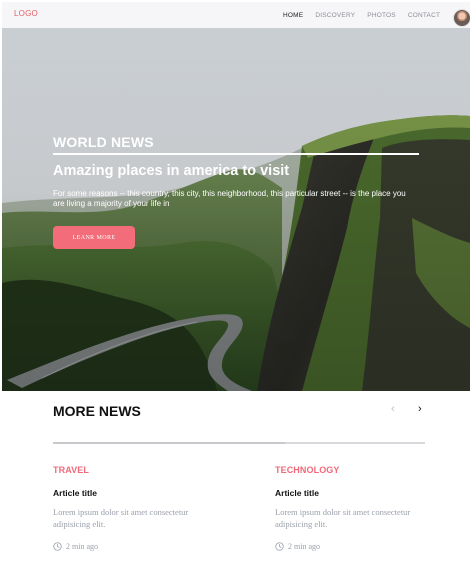 This screenshot has height=572, width=475. I want to click on arrow-left-icon: ‹, so click(393, 409).